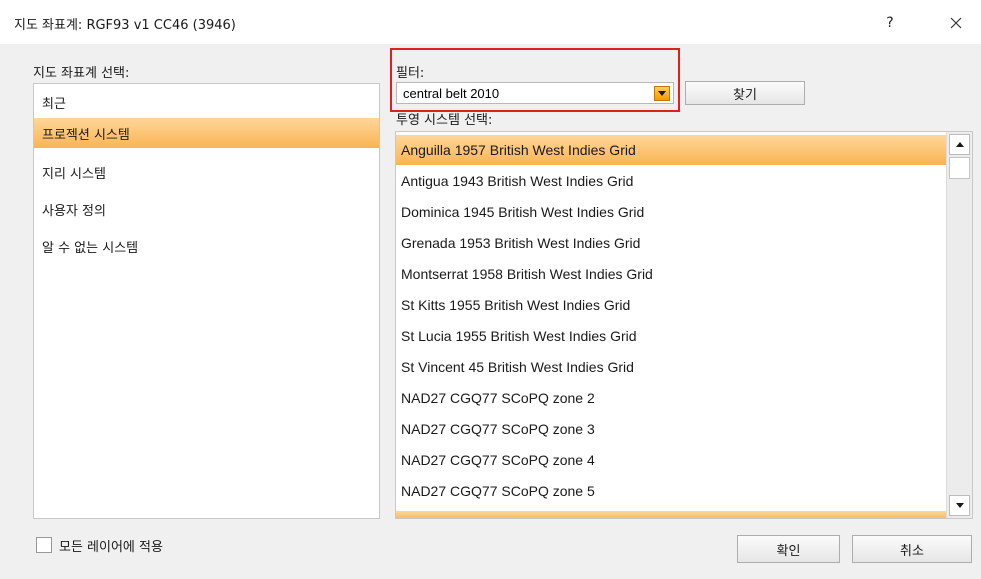 The height and width of the screenshot is (579, 981). Describe the element at coordinates (206, 133) in the screenshot. I see `category-item-projected: 프로젝션 시스템` at that location.